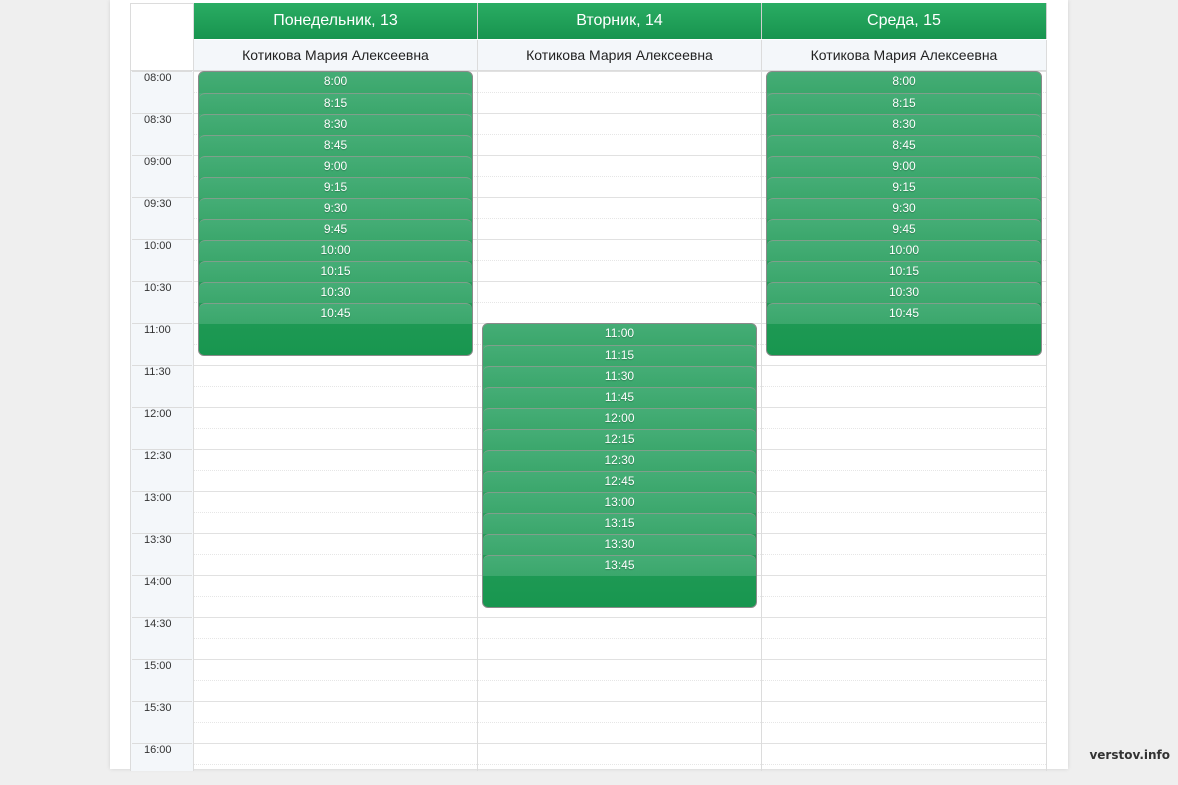 The width and height of the screenshot is (1178, 785). What do you see at coordinates (619, 481) in the screenshot?
I see `time-slot: 12:45` at bounding box center [619, 481].